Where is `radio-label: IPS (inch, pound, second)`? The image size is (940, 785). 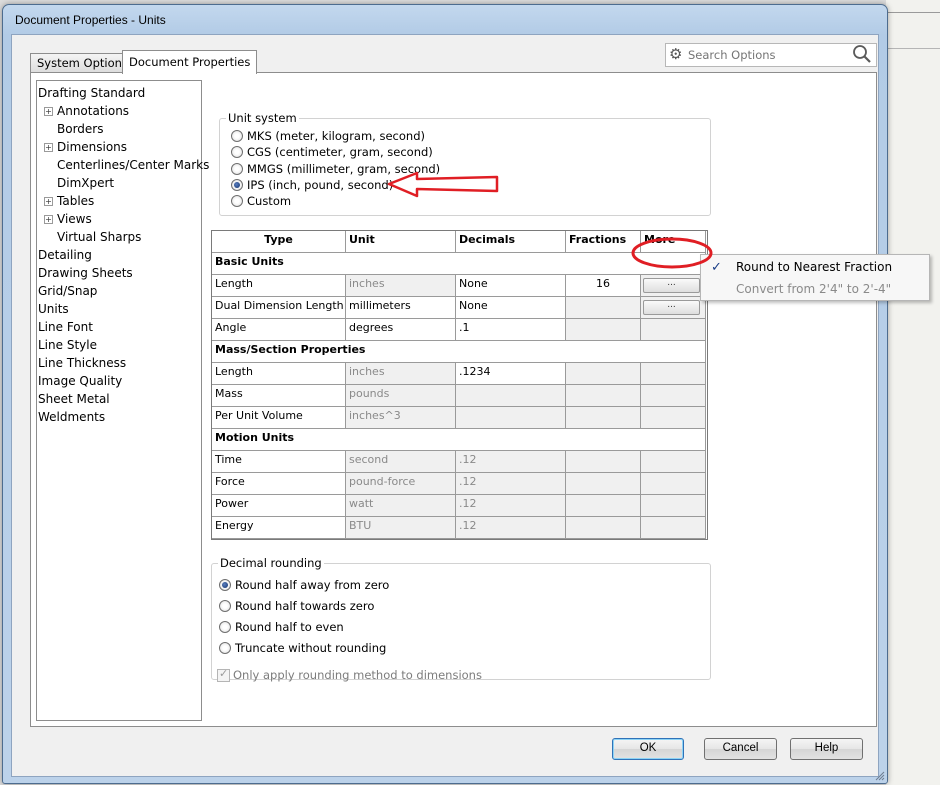 radio-label: IPS (inch, pound, second) is located at coordinates (320, 184).